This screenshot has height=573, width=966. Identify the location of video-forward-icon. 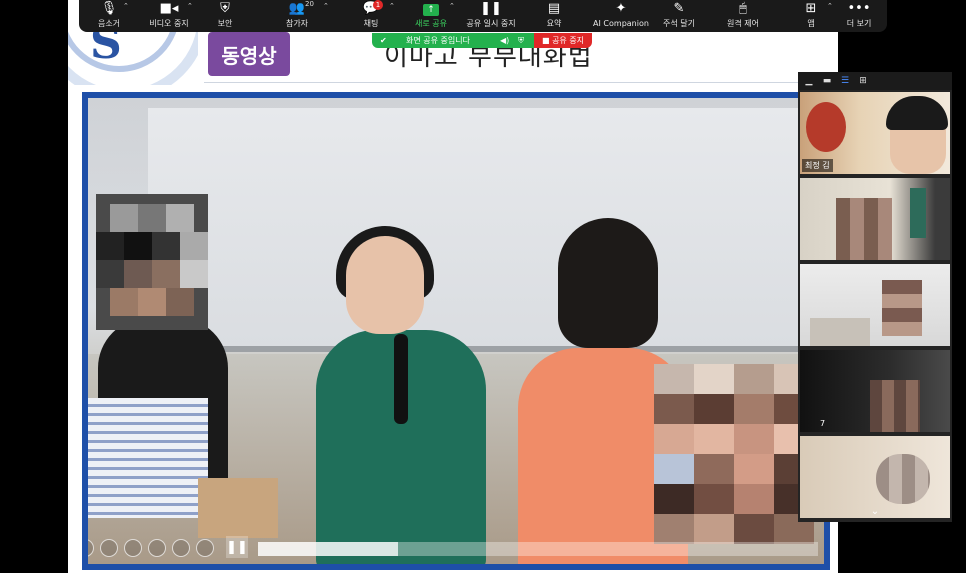
(133, 548).